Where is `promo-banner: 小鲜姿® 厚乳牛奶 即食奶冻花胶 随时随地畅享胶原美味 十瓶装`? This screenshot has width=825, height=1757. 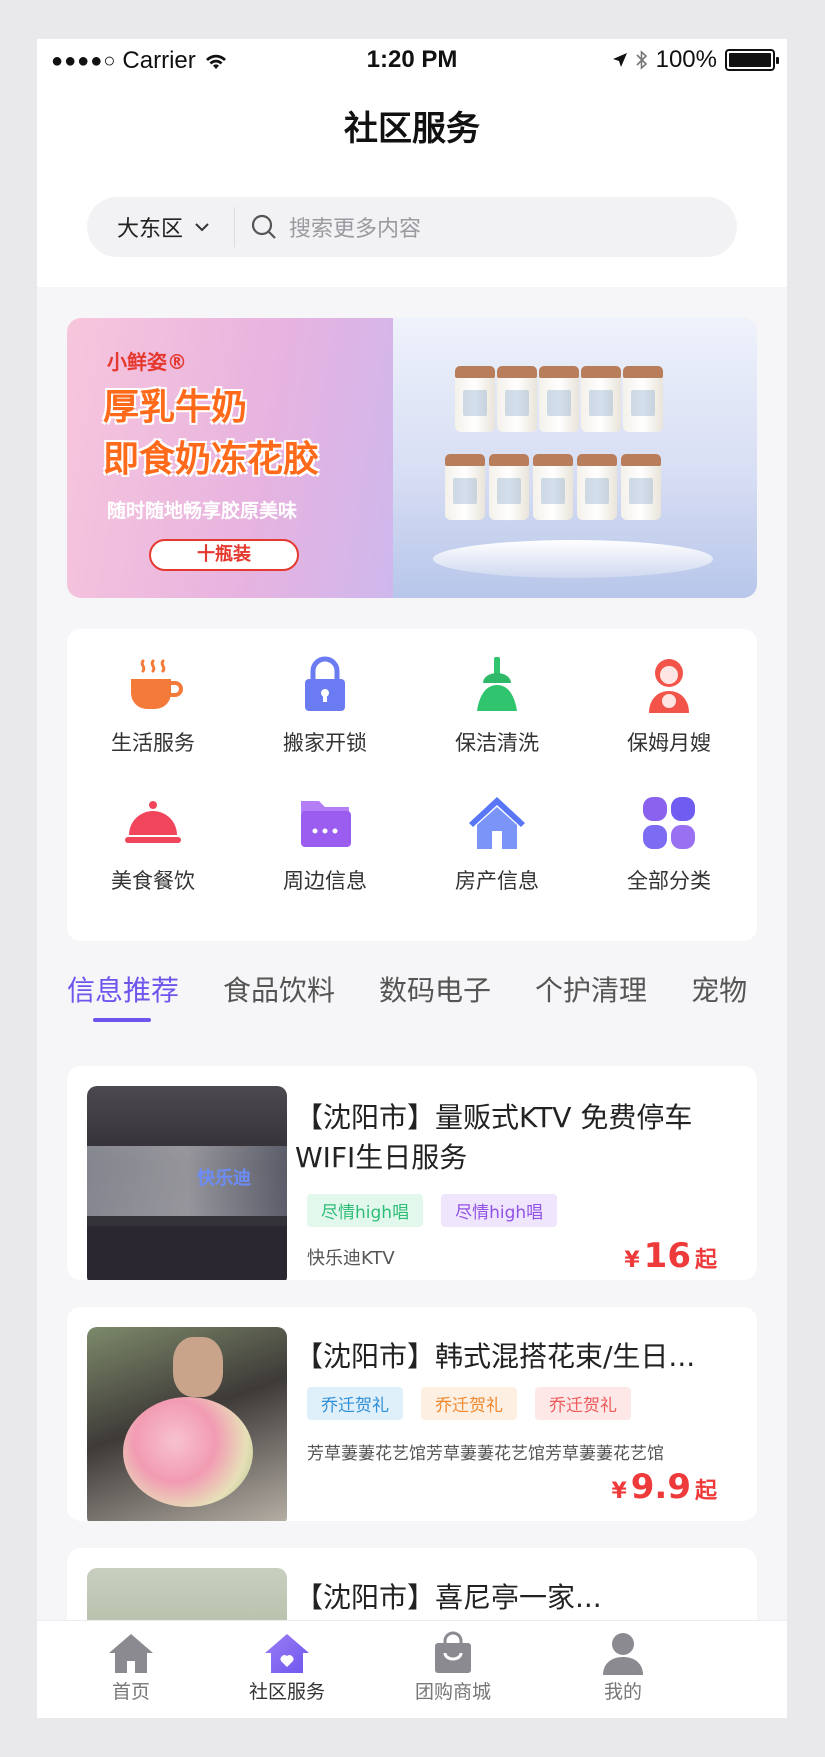 promo-banner: 小鲜姿® 厚乳牛奶 即食奶冻花胶 随时随地畅享胶原美味 十瓶装 is located at coordinates (412, 458).